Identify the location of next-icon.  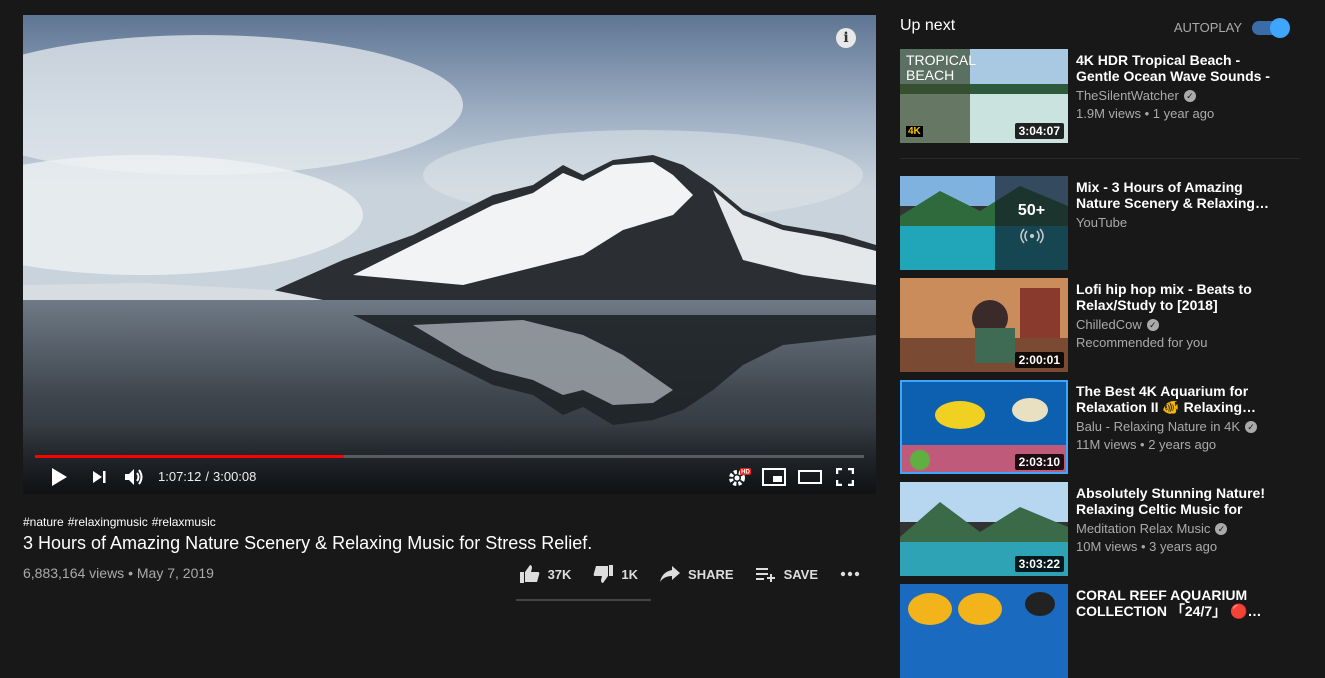
(99, 477).